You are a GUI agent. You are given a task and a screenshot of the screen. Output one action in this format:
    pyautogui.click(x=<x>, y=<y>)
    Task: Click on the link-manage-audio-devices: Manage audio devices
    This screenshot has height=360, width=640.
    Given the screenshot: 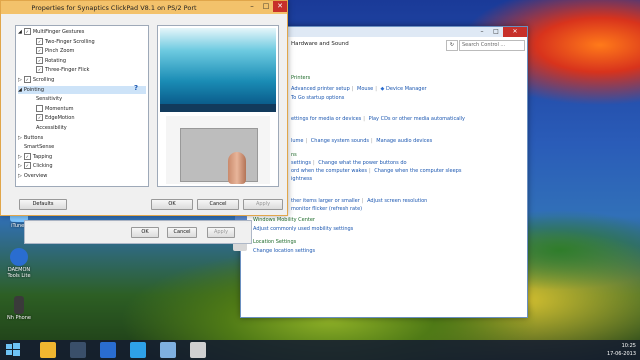 What is the action you would take?
    pyautogui.click(x=404, y=141)
    